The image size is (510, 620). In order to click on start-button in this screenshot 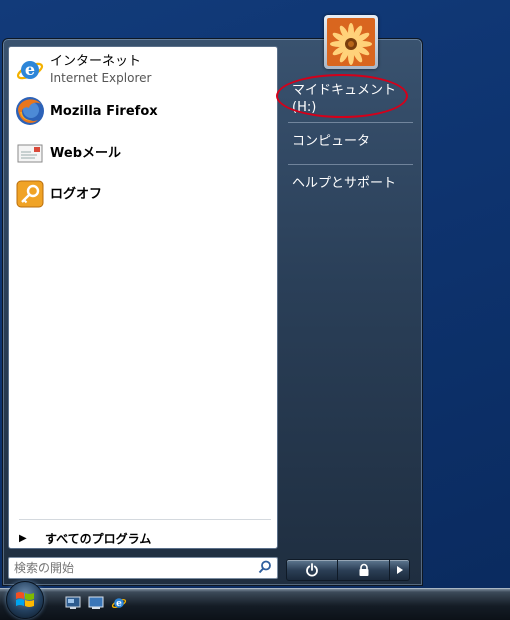, I will do `click(25, 600)`.